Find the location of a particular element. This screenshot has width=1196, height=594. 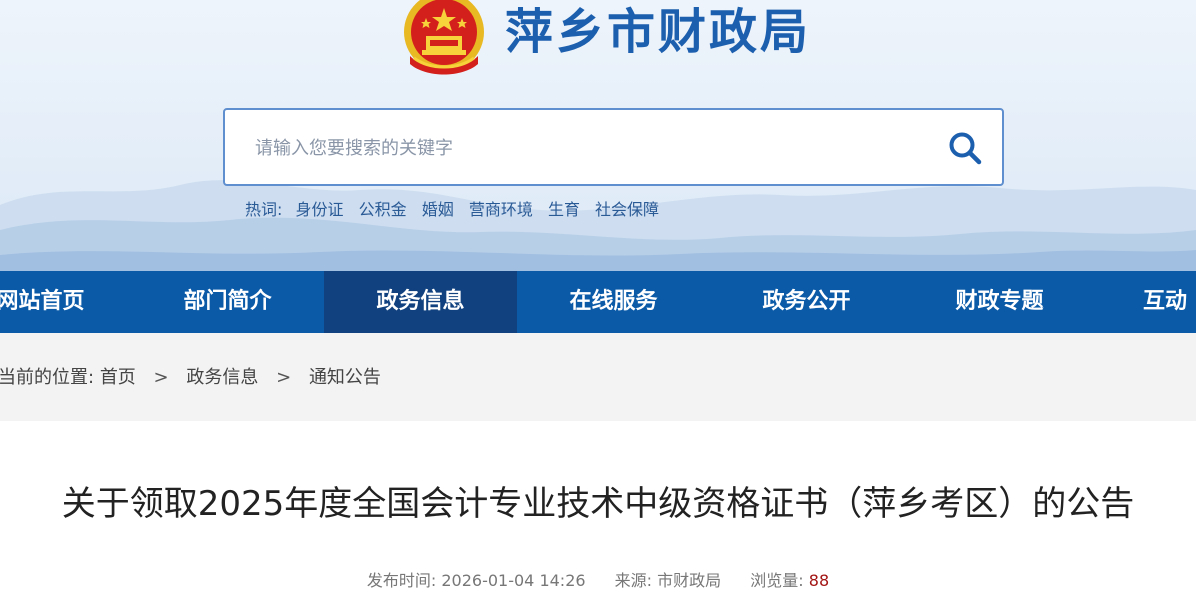

source-value: 市财政局 is located at coordinates (689, 580).